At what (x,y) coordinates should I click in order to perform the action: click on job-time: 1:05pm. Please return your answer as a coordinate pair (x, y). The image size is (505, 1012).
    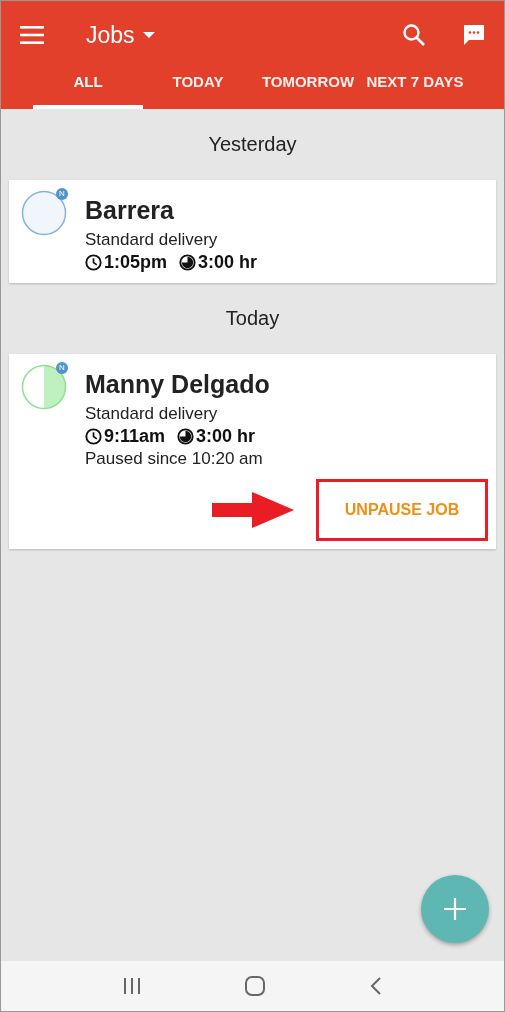
    Looking at the image, I should click on (136, 262).